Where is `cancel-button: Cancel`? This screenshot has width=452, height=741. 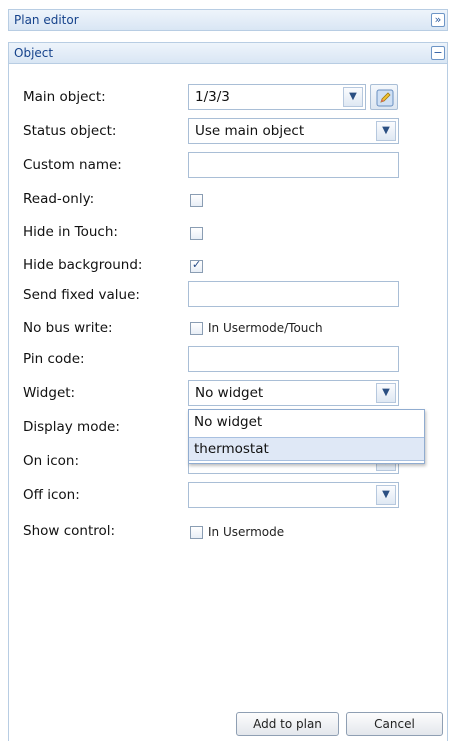
cancel-button: Cancel is located at coordinates (394, 724).